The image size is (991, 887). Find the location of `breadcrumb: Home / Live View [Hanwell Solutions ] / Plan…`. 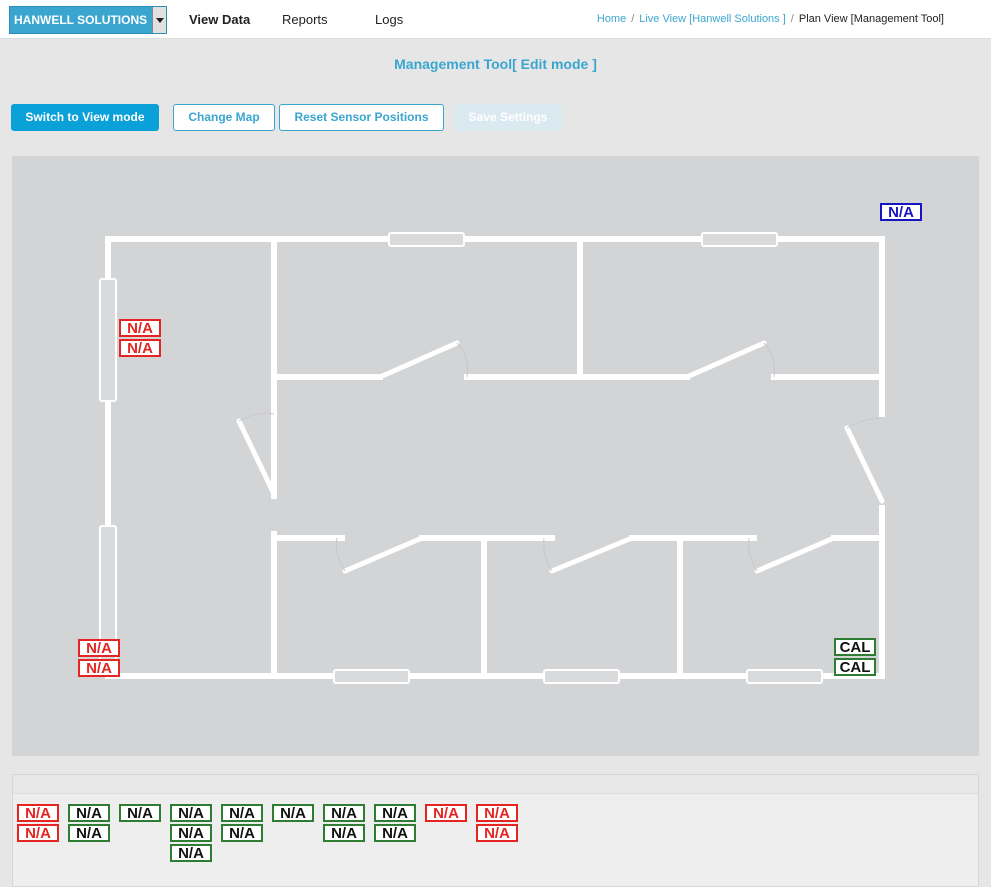

breadcrumb: Home / Live View [Hanwell Solutions ] / Plan… is located at coordinates (770, 19).